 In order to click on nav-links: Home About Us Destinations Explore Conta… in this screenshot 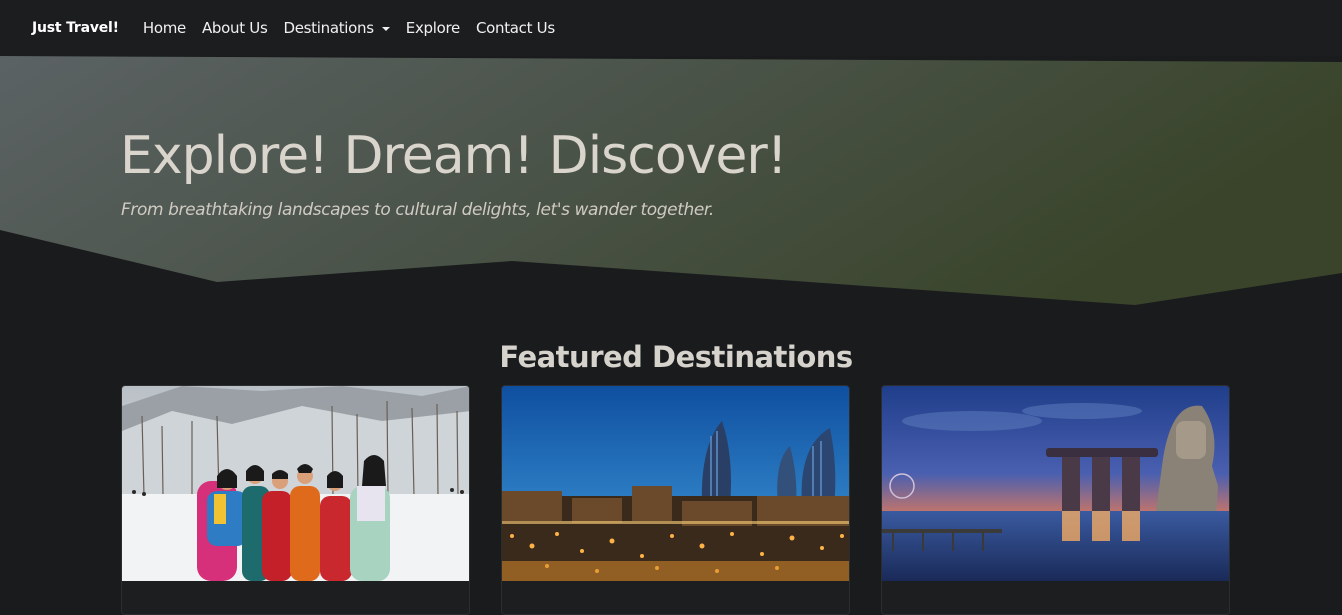, I will do `click(357, 28)`.